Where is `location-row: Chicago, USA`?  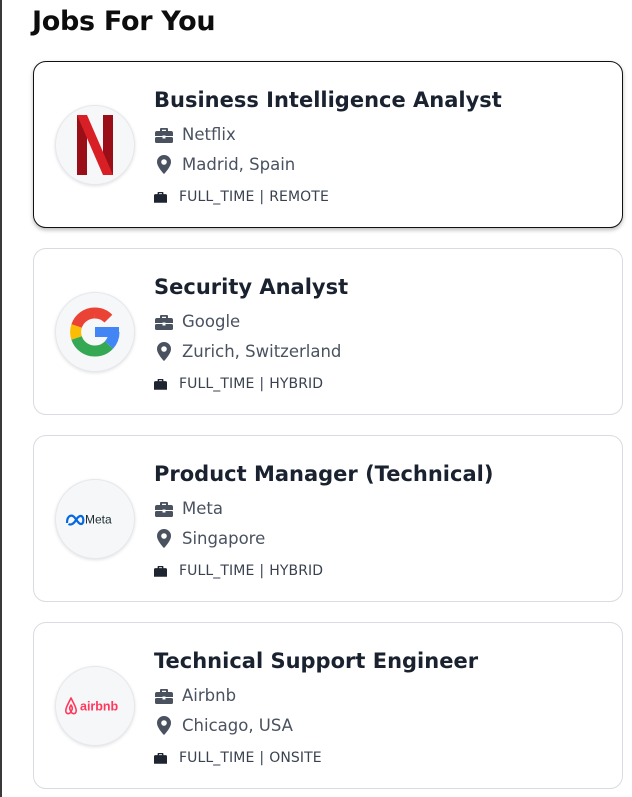
location-row: Chicago, USA is located at coordinates (223, 725).